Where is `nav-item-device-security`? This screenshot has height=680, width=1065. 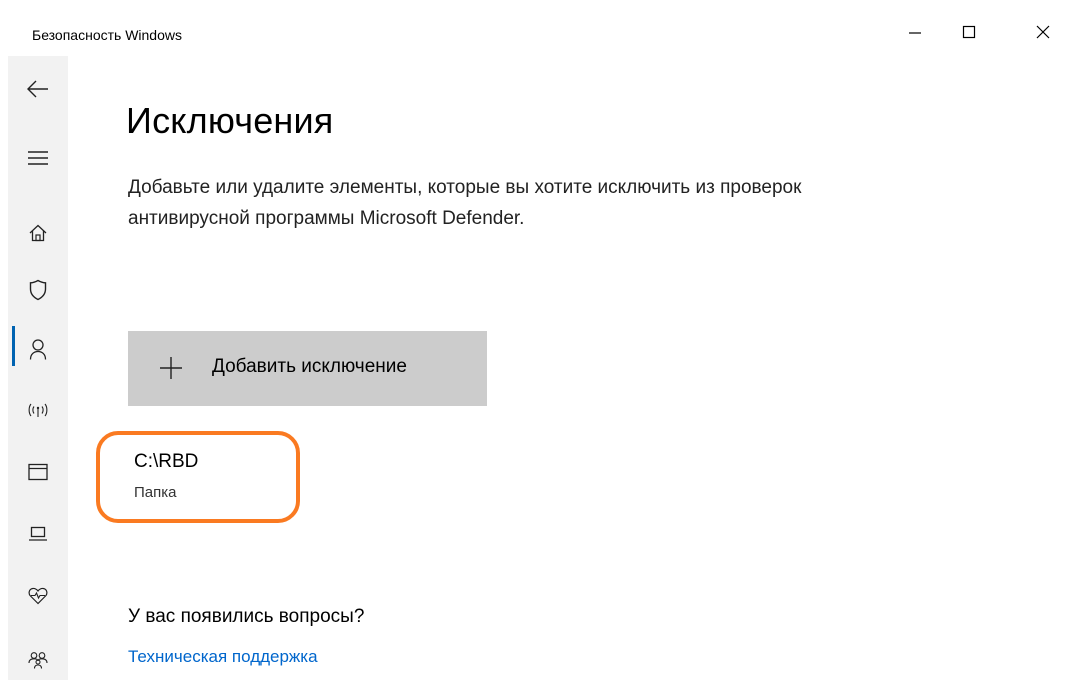
nav-item-device-security is located at coordinates (38, 534).